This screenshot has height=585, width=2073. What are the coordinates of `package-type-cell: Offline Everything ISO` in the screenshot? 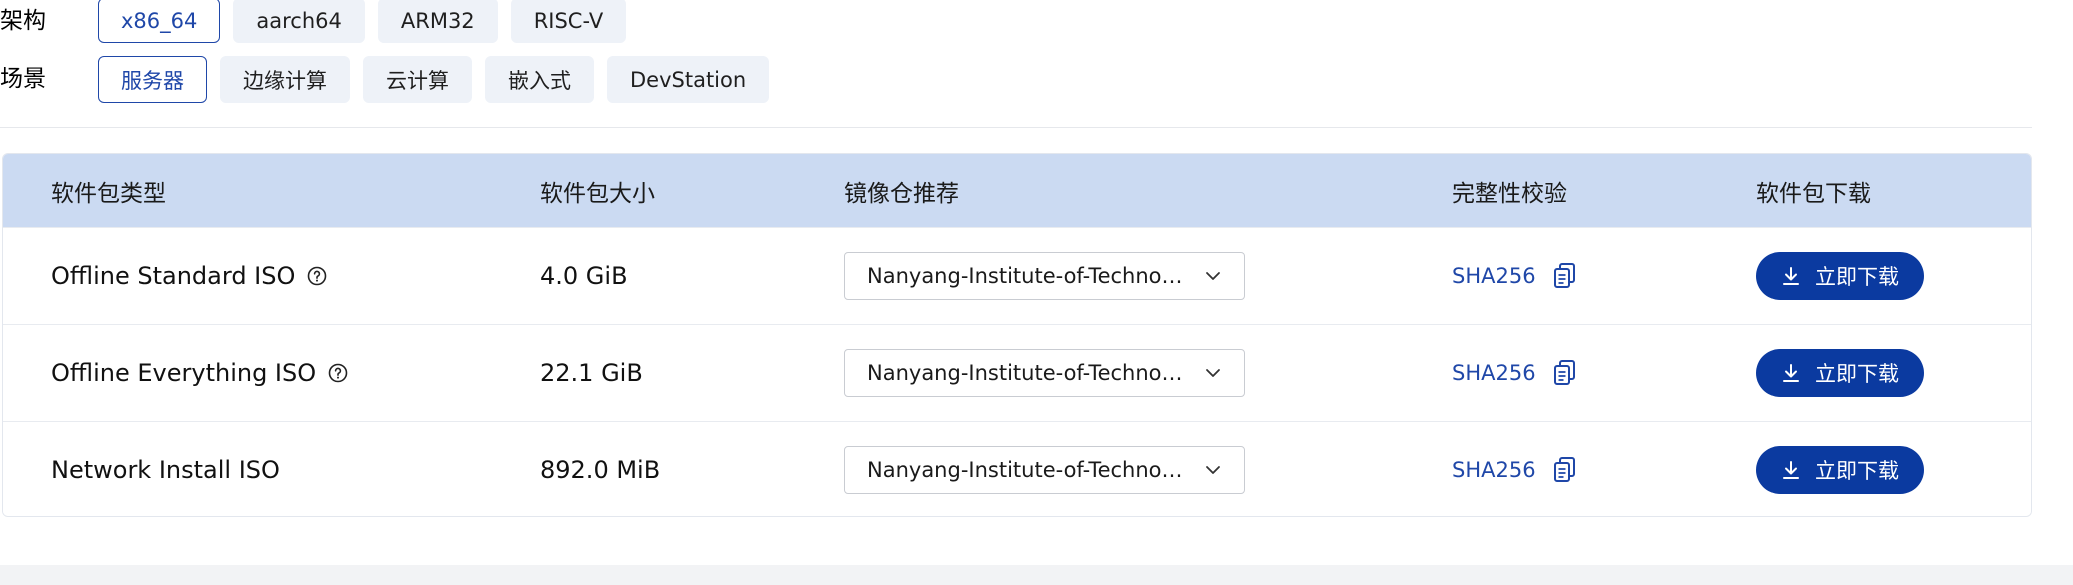 It's located at (199, 373).